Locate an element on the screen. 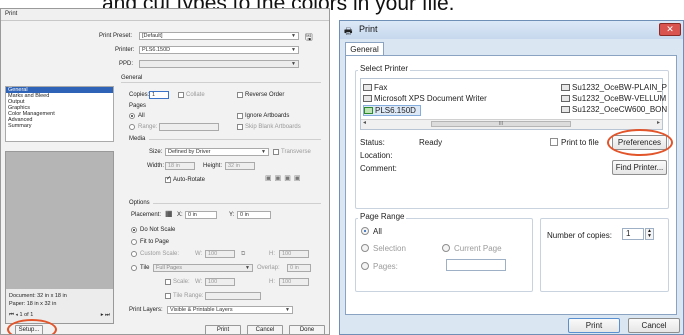  first-page-icon: ⏮ is located at coordinates (11, 315).